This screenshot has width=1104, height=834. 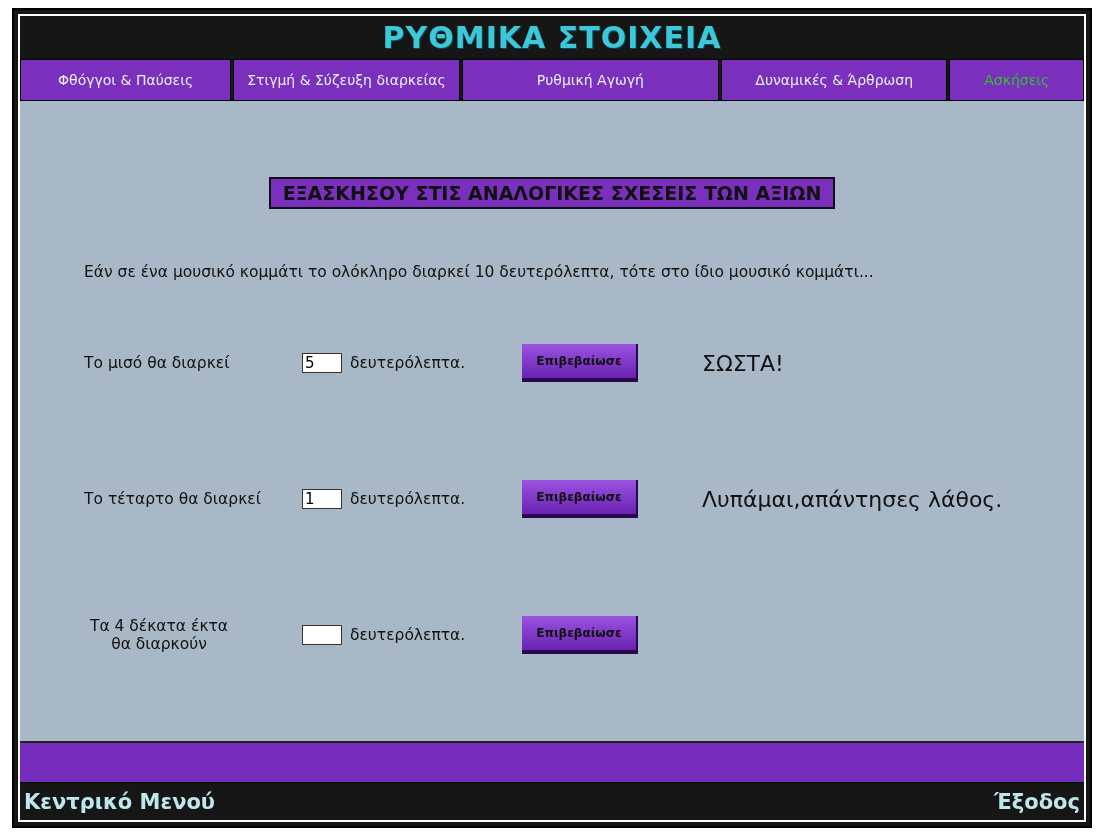 What do you see at coordinates (852, 499) in the screenshot?
I see `feedback-text: Λυπάμαι,απάντησες λάθος.` at bounding box center [852, 499].